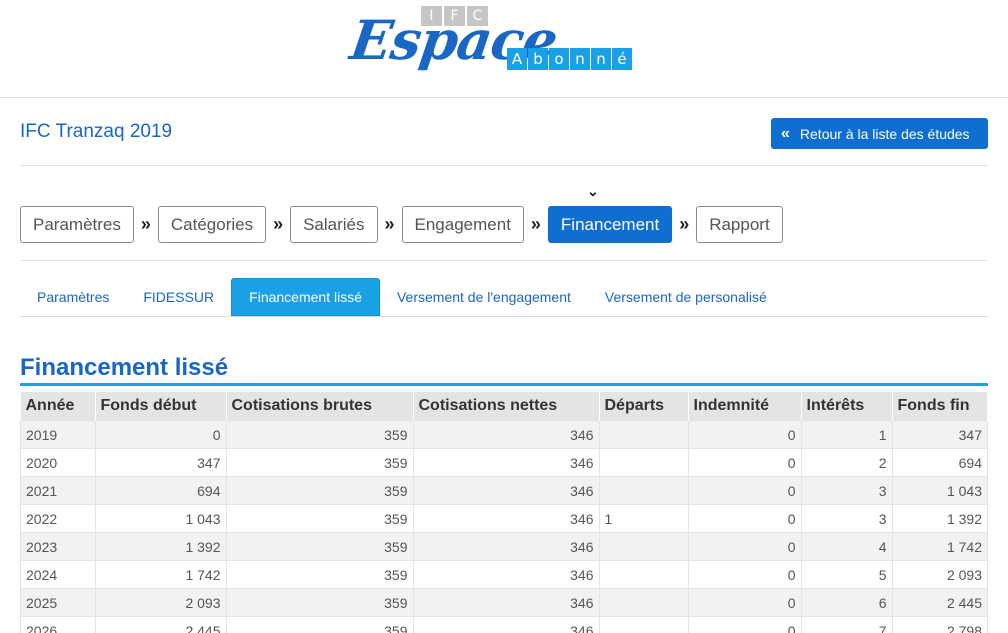 The height and width of the screenshot is (633, 1008). Describe the element at coordinates (745, 406) in the screenshot. I see `column-header: Indemnité` at that location.